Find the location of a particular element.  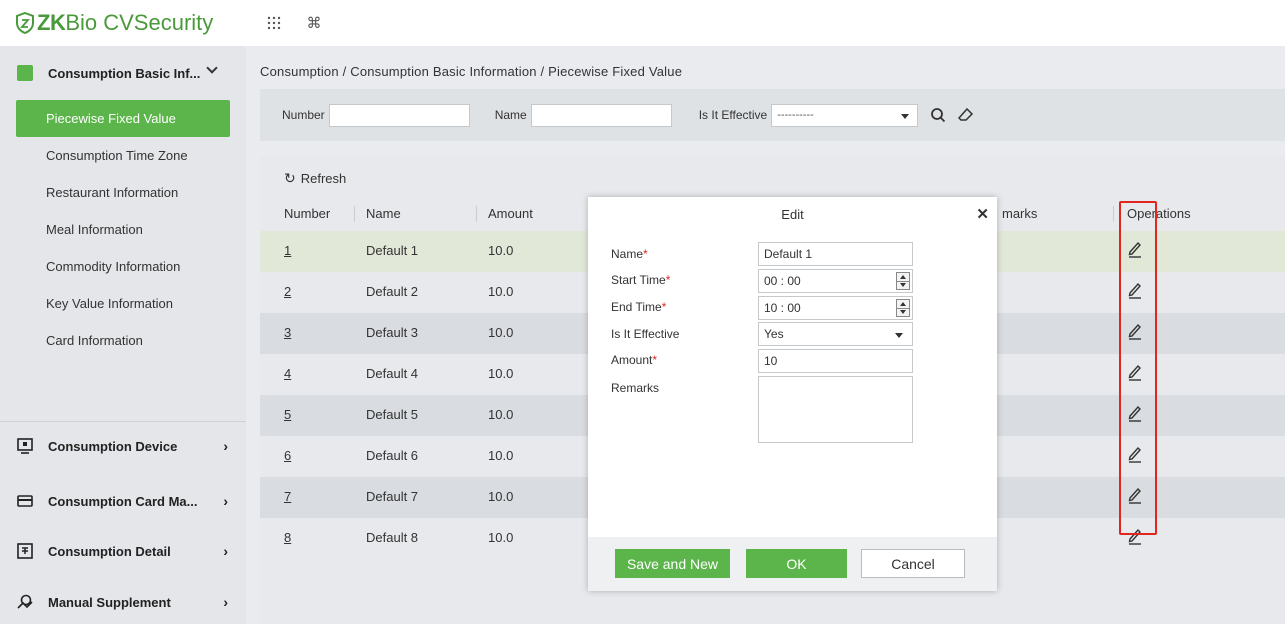

close-icon: ✕ is located at coordinates (982, 214).